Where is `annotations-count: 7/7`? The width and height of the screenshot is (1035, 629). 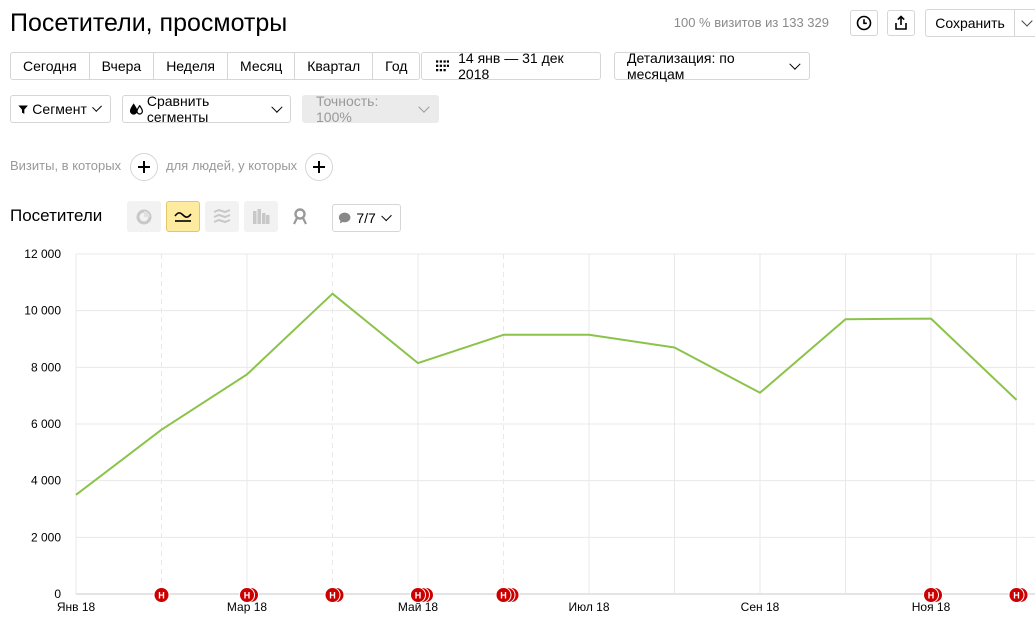
annotations-count: 7/7 is located at coordinates (366, 218).